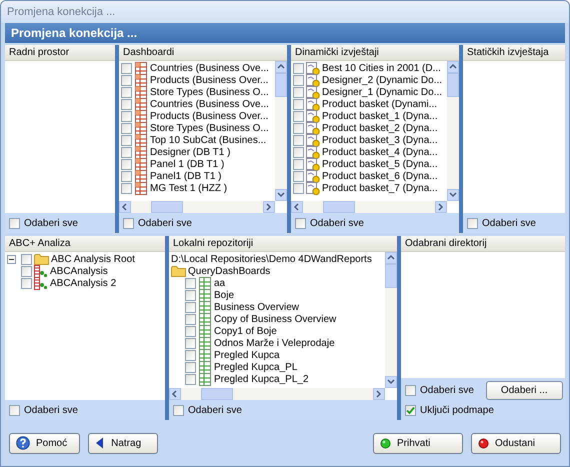  I want to click on list-item: Panel1 (DB T1 ), so click(186, 176).